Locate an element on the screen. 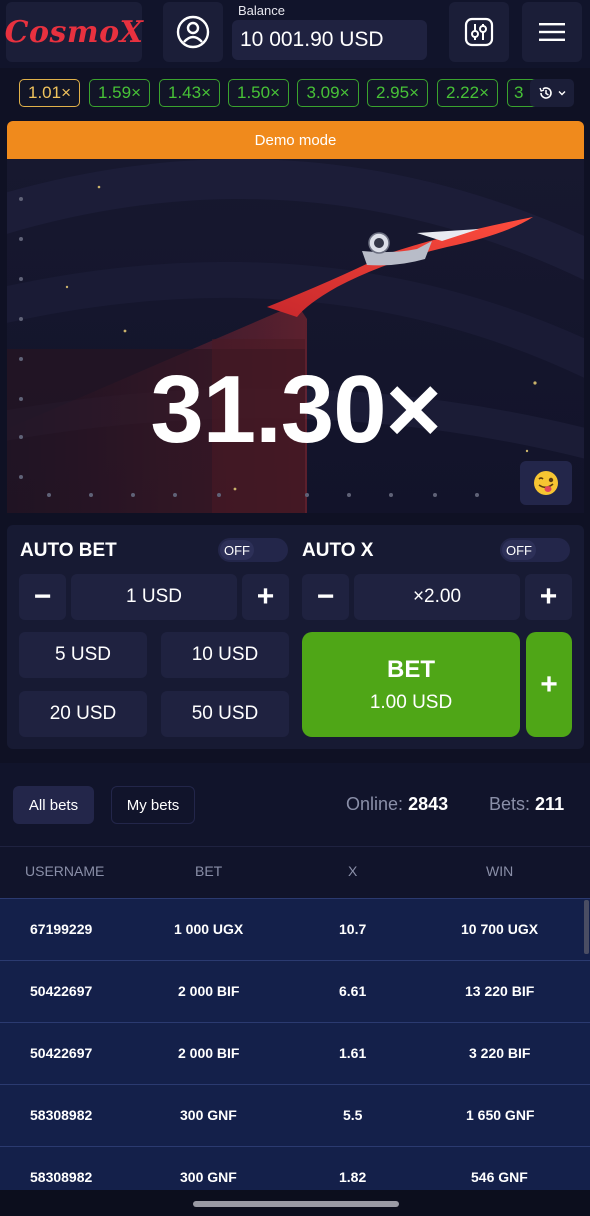 The width and height of the screenshot is (590, 1216). balance-value: 10 001.90 USD is located at coordinates (329, 40).